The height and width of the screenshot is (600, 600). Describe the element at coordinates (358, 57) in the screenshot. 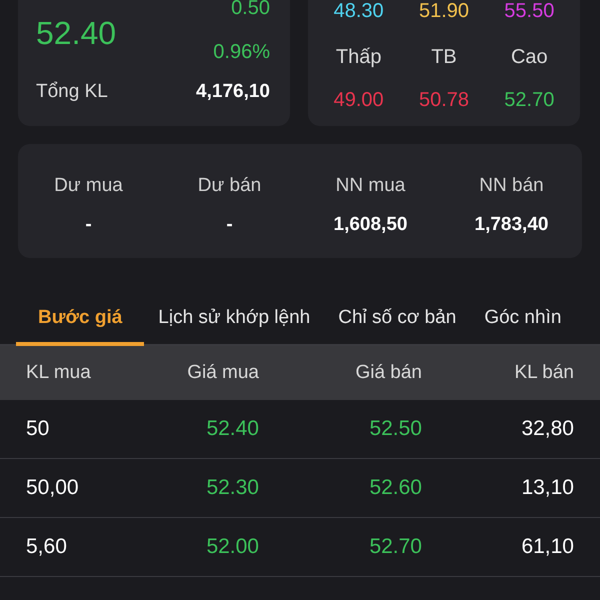

I see `price-label: Thấp` at that location.